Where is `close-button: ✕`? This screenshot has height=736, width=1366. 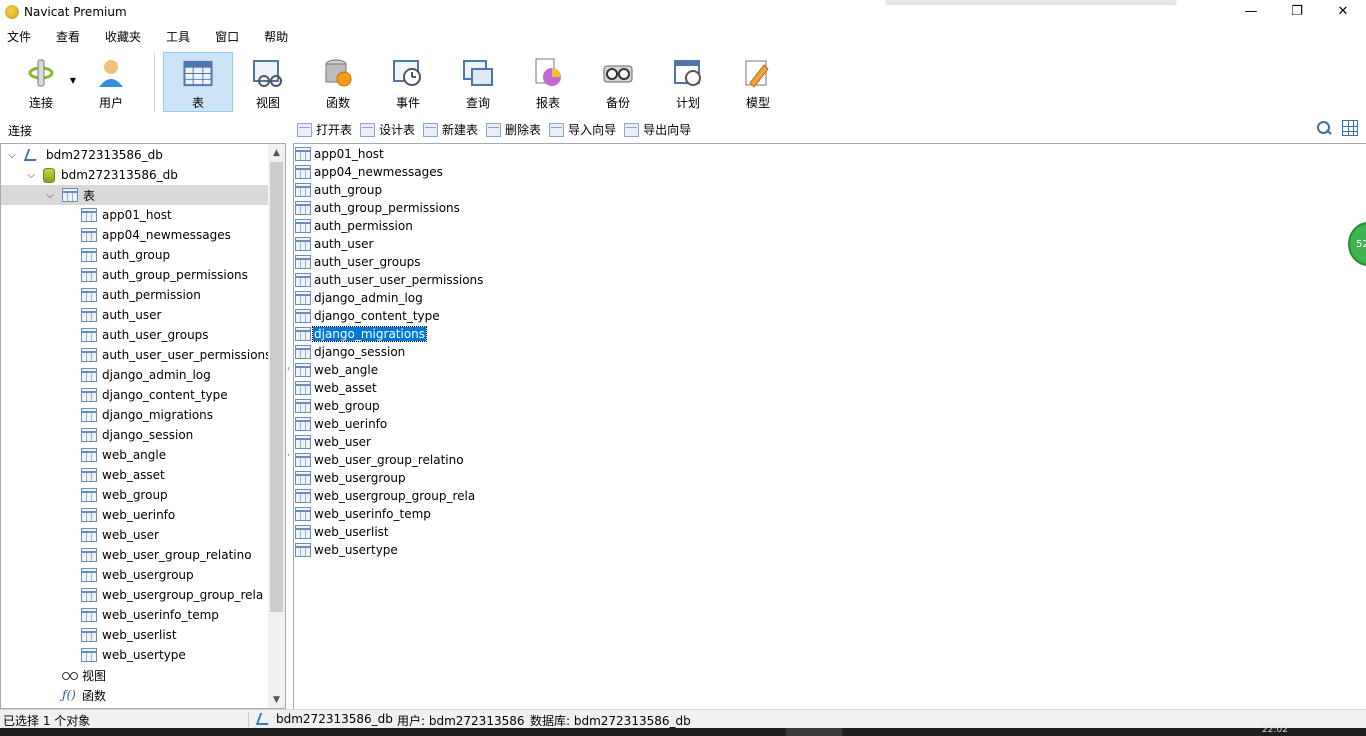 close-button: ✕ is located at coordinates (1343, 11).